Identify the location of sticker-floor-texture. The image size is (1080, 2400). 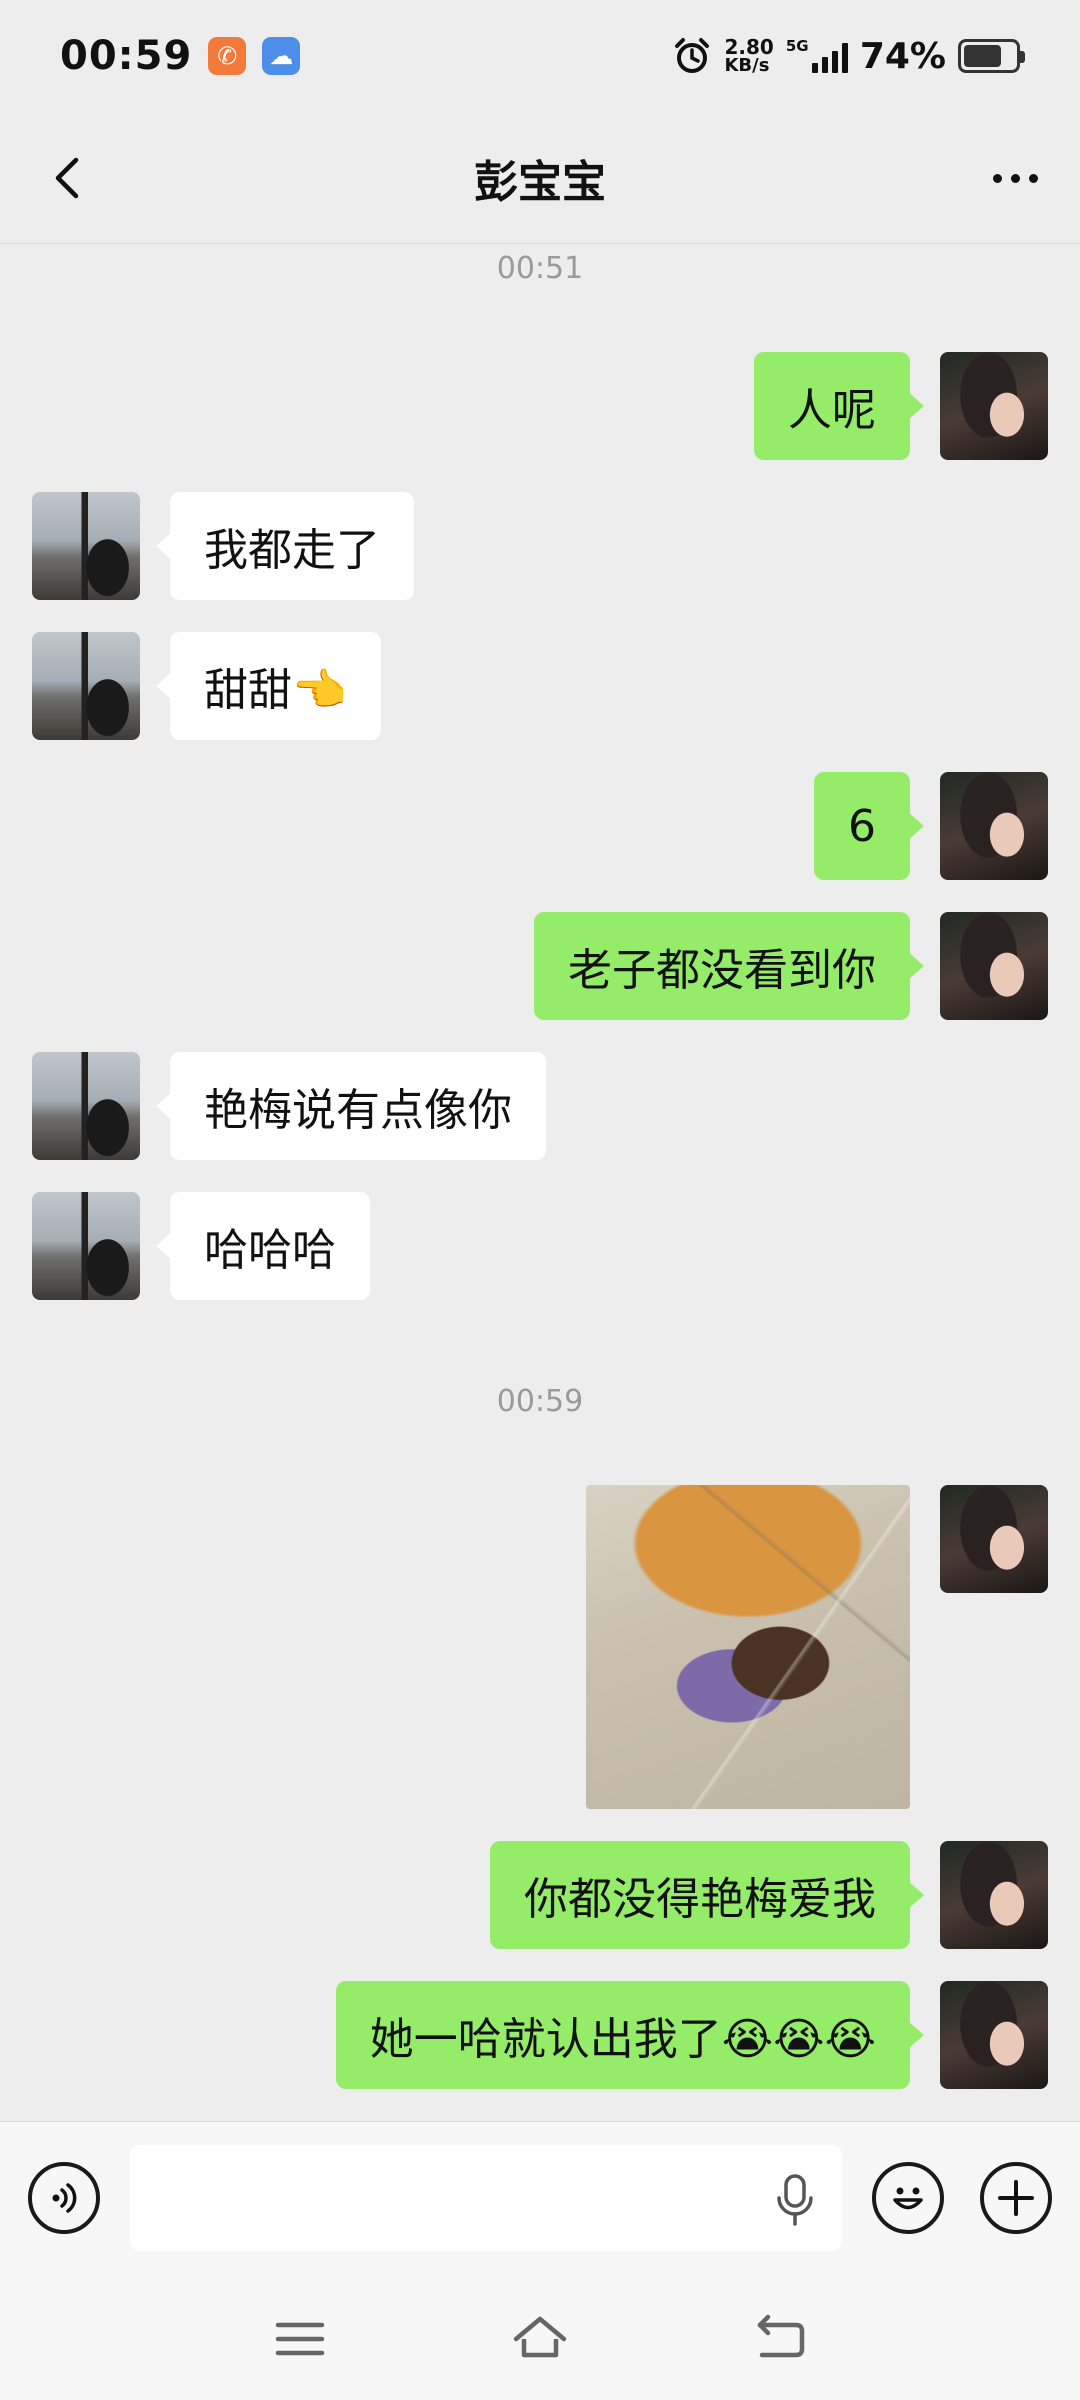
(748, 1647).